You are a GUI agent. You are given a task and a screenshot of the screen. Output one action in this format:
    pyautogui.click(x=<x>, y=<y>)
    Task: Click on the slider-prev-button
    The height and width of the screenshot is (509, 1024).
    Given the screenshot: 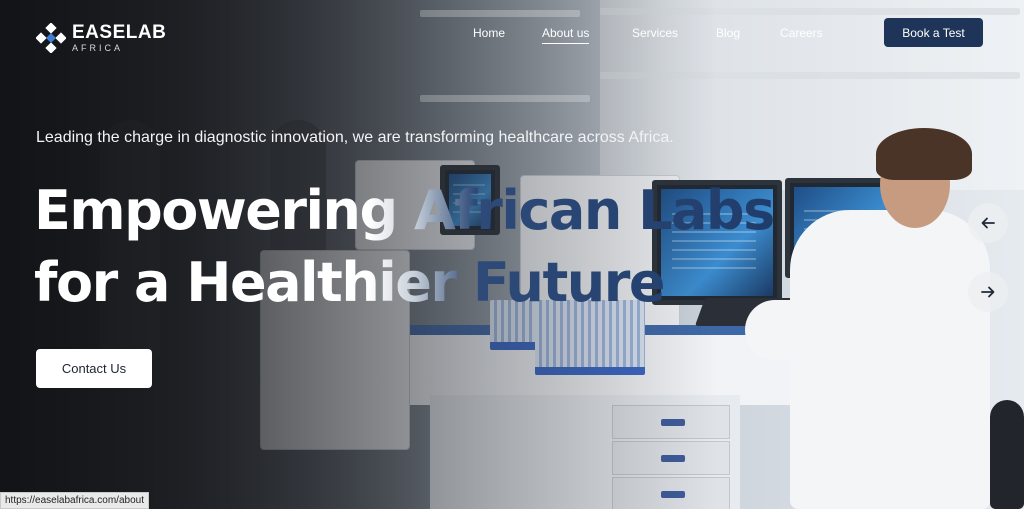 What is the action you would take?
    pyautogui.click(x=988, y=223)
    